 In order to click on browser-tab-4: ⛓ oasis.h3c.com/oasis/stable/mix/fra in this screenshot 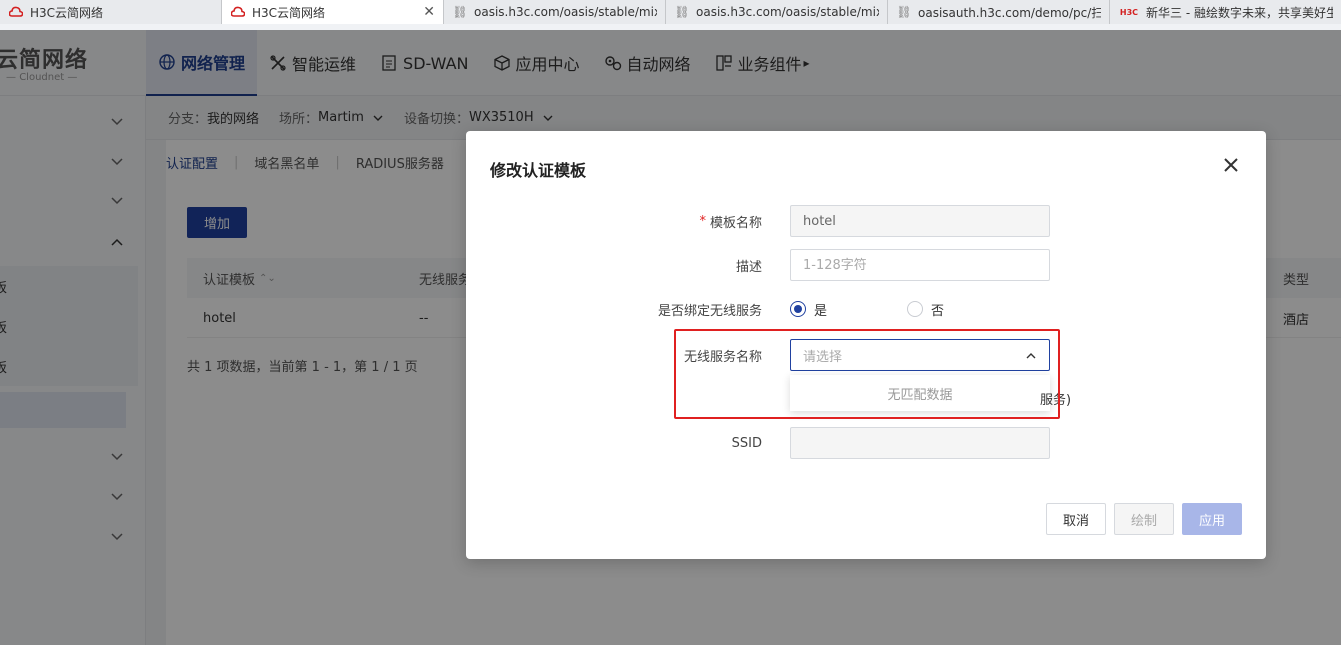, I will do `click(777, 12)`.